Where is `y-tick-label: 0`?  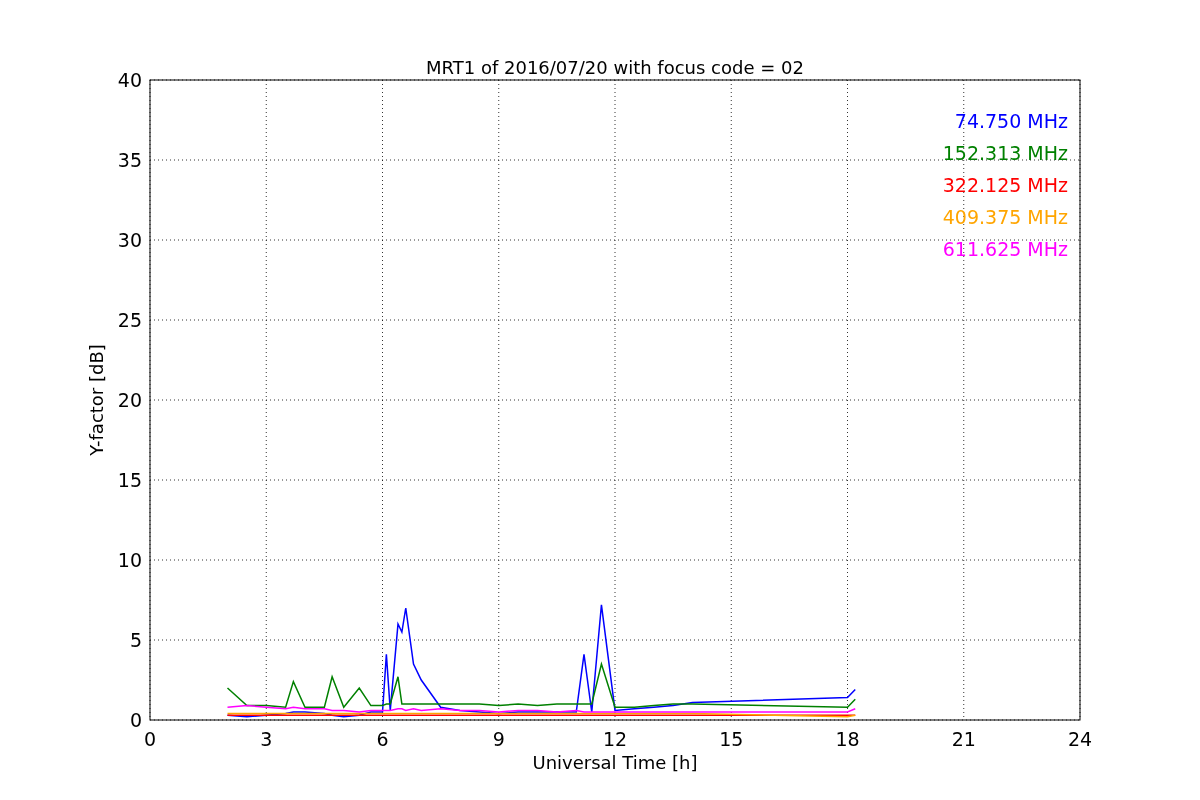
y-tick-label: 0 is located at coordinates (135, 720).